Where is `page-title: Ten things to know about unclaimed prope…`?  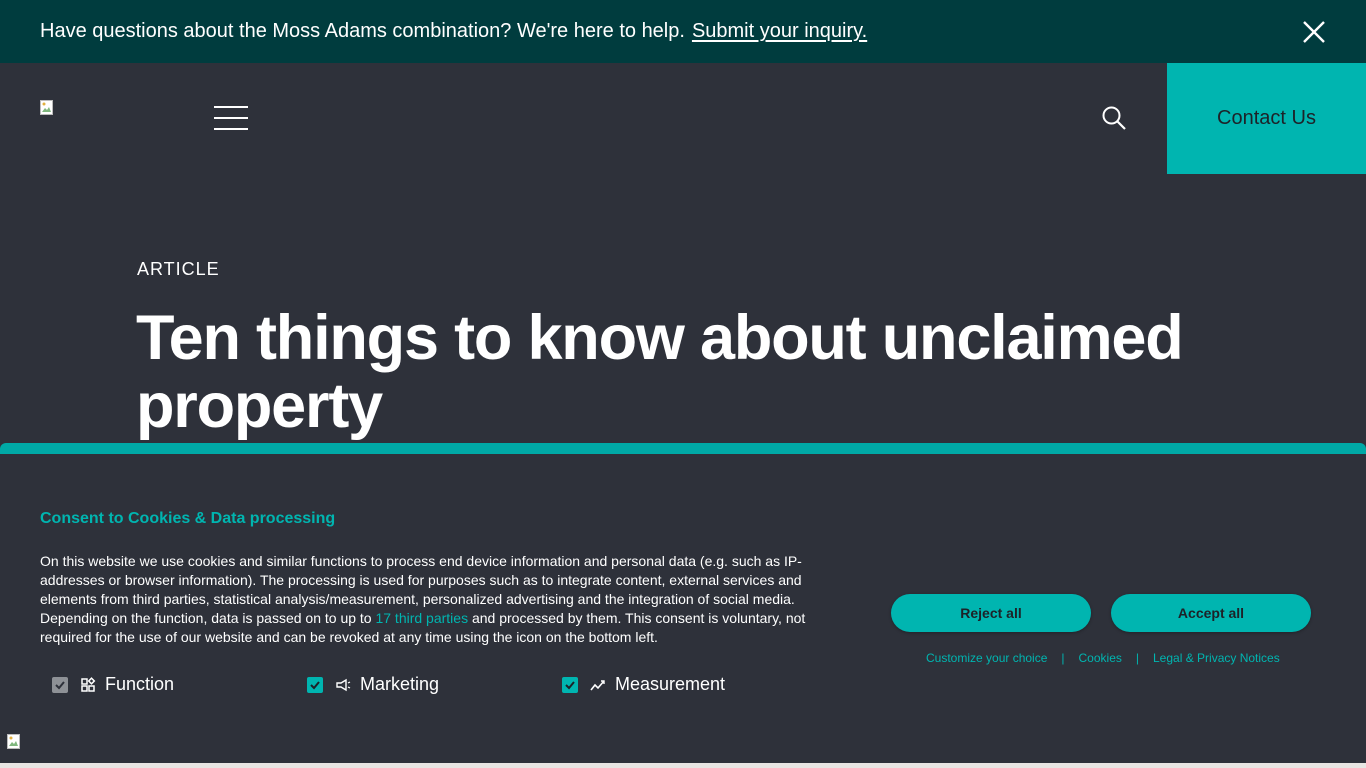
page-title: Ten things to know about unclaimed prope… is located at coordinates (660, 372).